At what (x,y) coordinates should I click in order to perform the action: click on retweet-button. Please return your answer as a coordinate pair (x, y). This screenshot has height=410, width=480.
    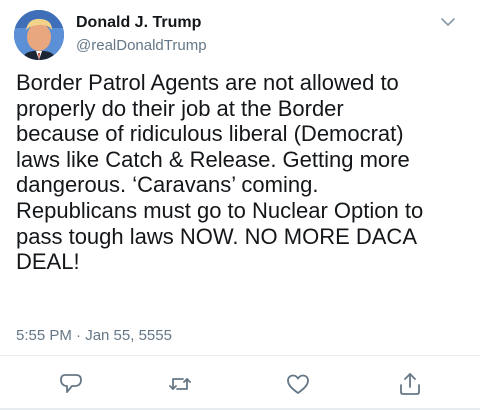
    Looking at the image, I should click on (180, 384).